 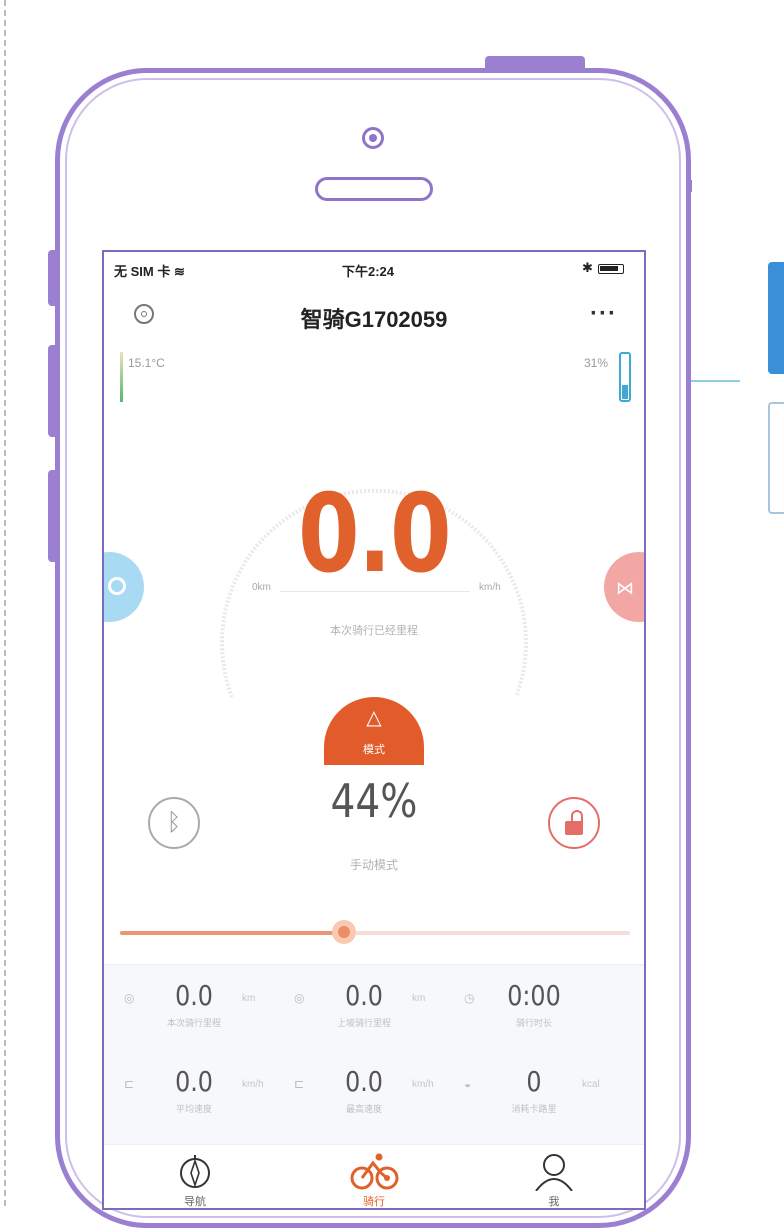 What do you see at coordinates (375, 591) in the screenshot?
I see `gauge-divider` at bounding box center [375, 591].